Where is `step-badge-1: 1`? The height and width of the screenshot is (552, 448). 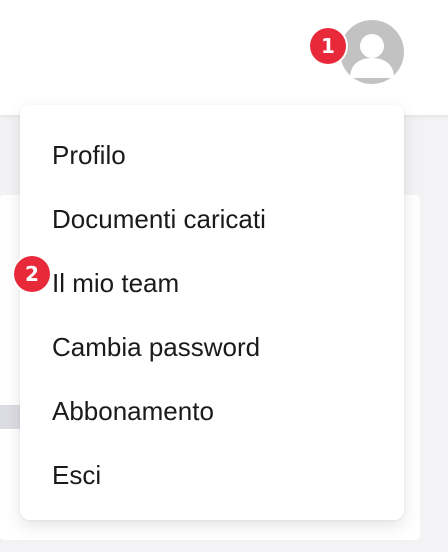 step-badge-1: 1 is located at coordinates (328, 46).